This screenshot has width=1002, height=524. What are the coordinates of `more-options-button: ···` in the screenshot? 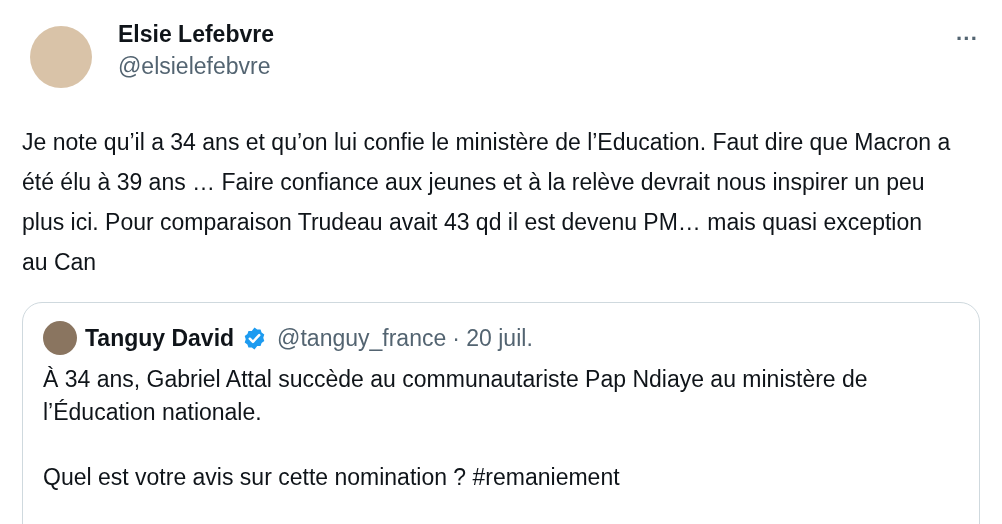 It's located at (967, 39).